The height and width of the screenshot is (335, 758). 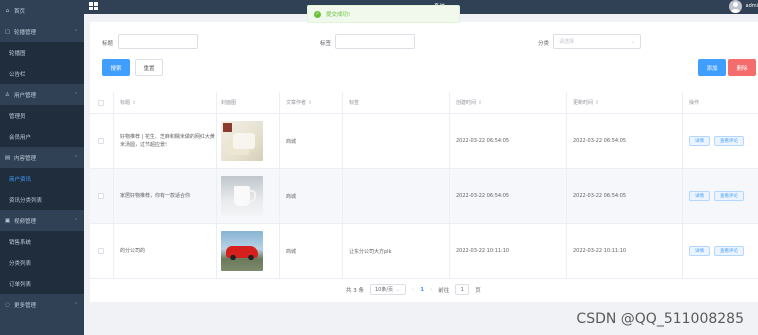 I want to click on sidebar-item-label: 用户管理, so click(x=25, y=95).